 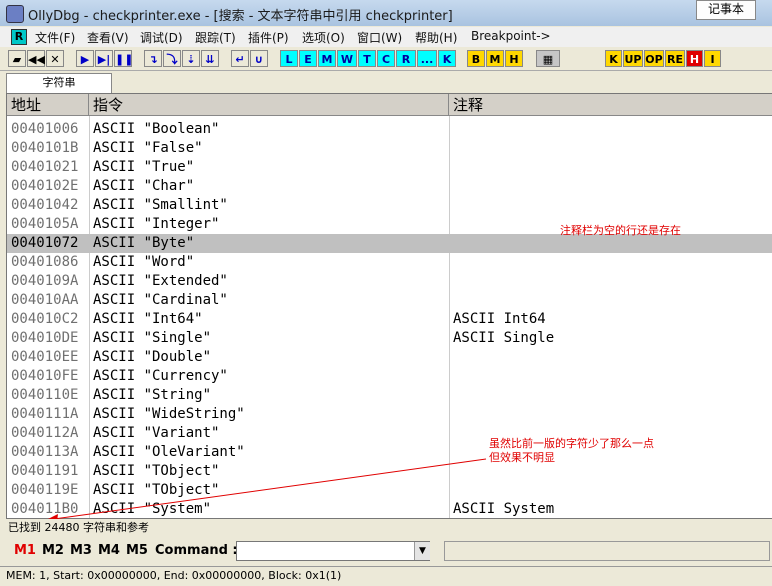 What do you see at coordinates (712, 58) in the screenshot?
I see `i-button: I` at bounding box center [712, 58].